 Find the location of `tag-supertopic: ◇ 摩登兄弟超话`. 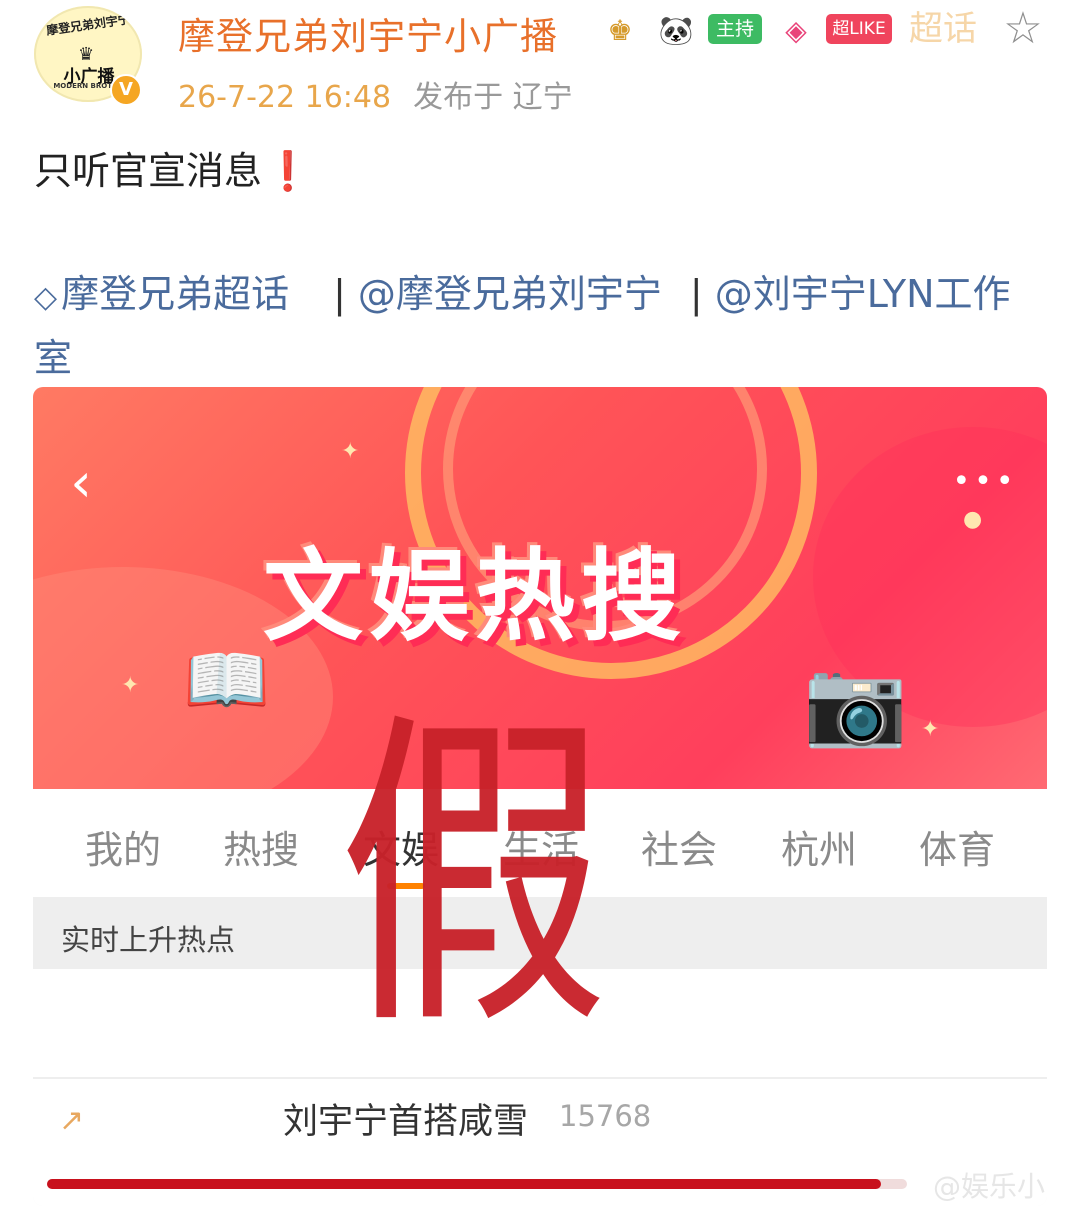

tag-supertopic: ◇ 摩登兄弟超话 is located at coordinates (161, 294).